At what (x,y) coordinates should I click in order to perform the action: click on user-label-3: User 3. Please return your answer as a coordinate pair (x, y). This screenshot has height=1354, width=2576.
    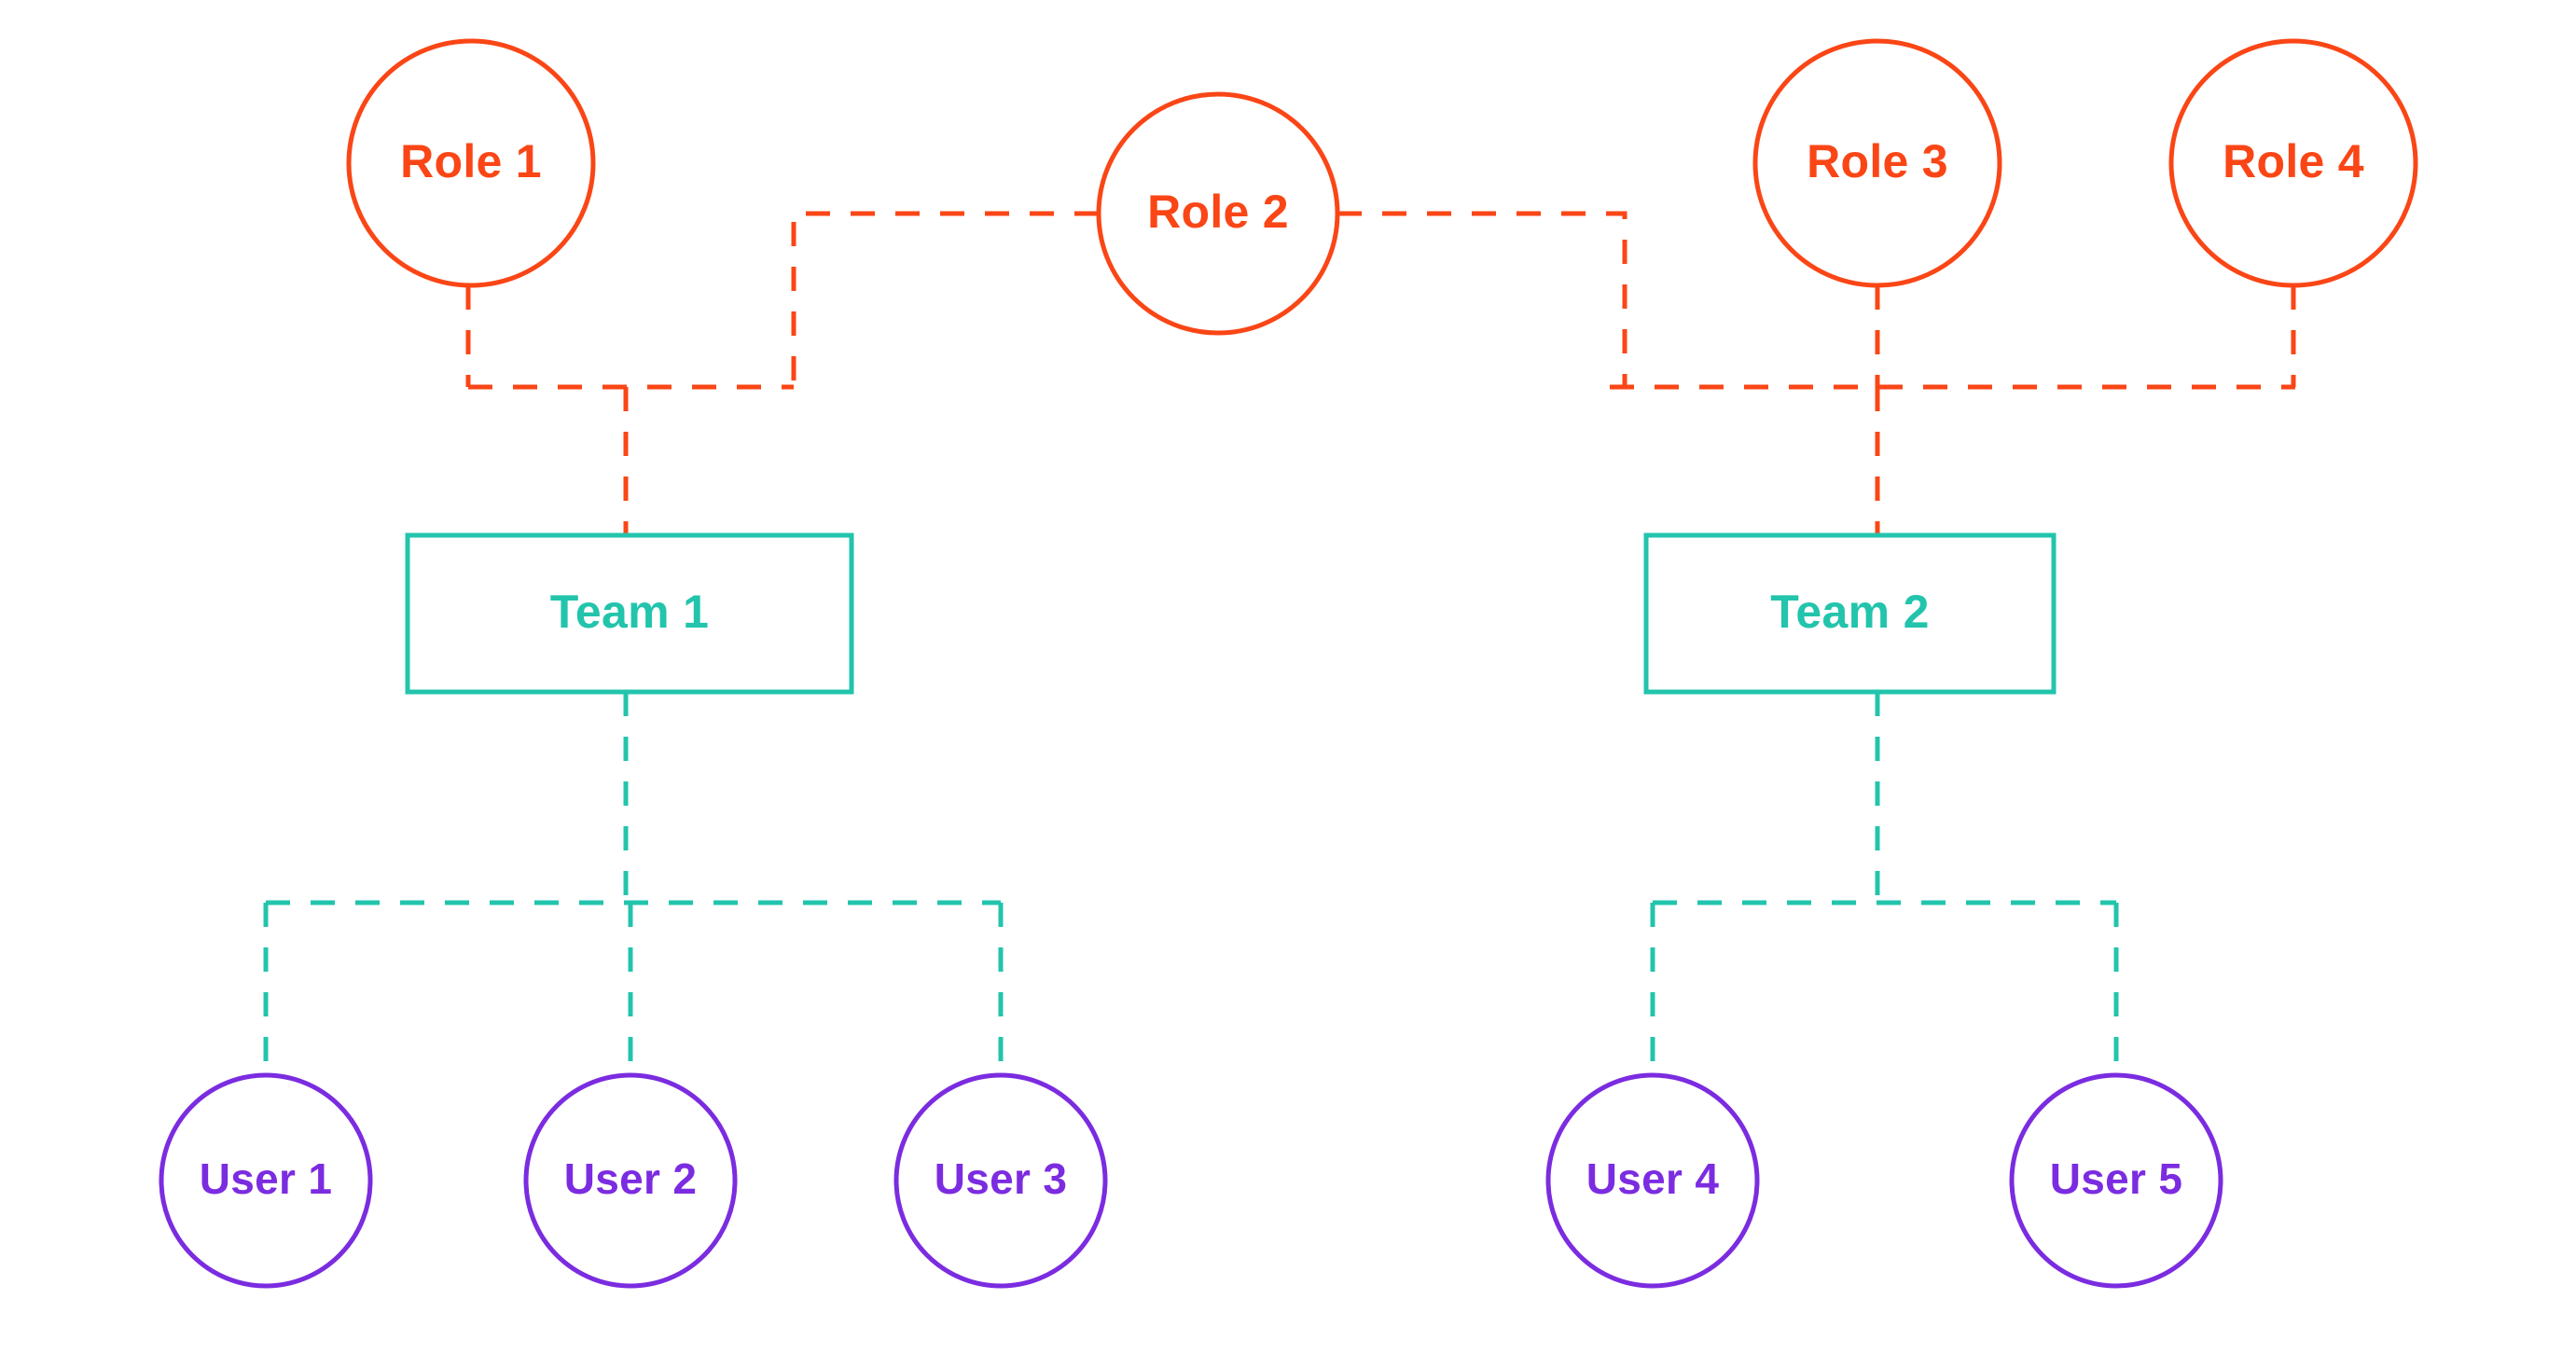
    Looking at the image, I should click on (1001, 1178).